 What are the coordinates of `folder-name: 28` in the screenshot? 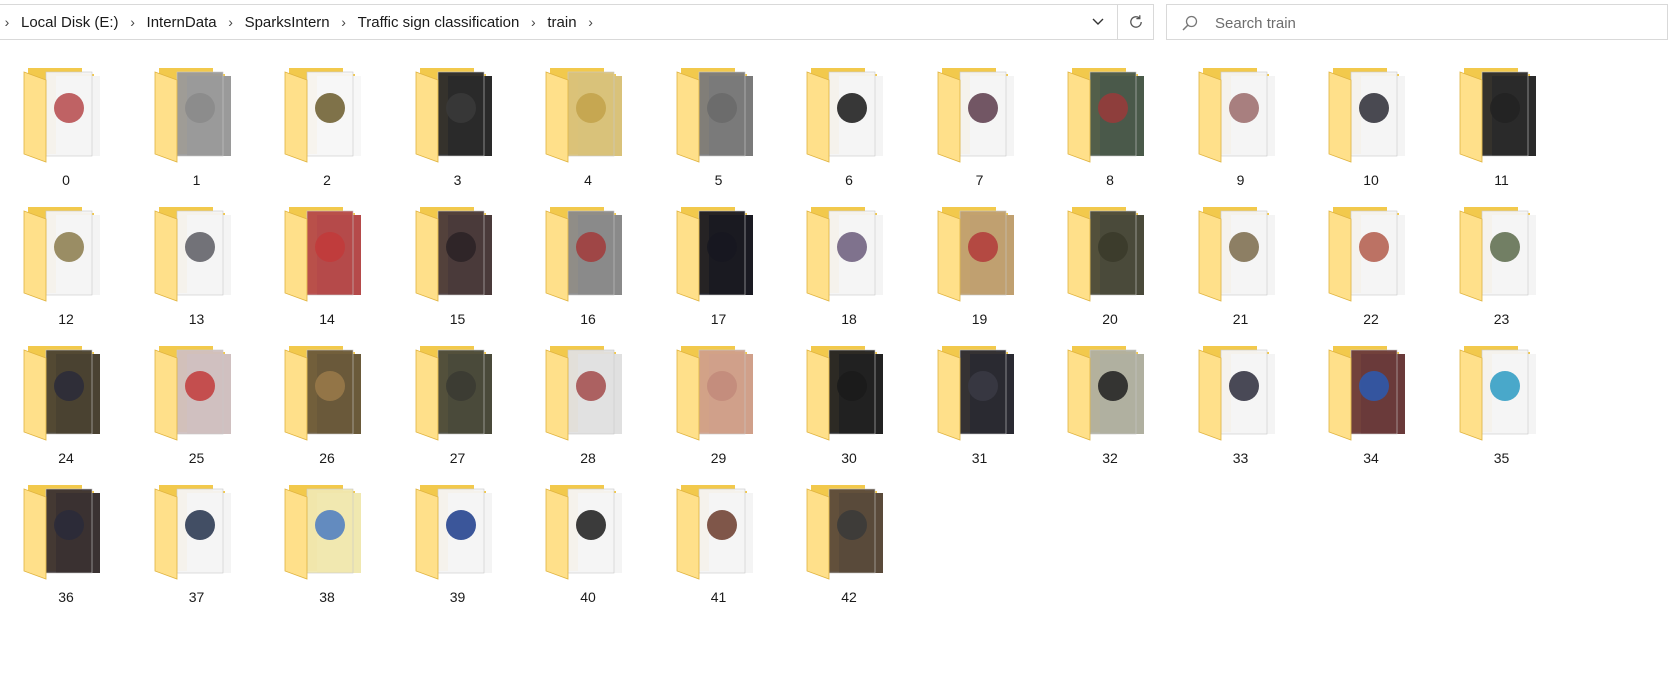 It's located at (588, 458).